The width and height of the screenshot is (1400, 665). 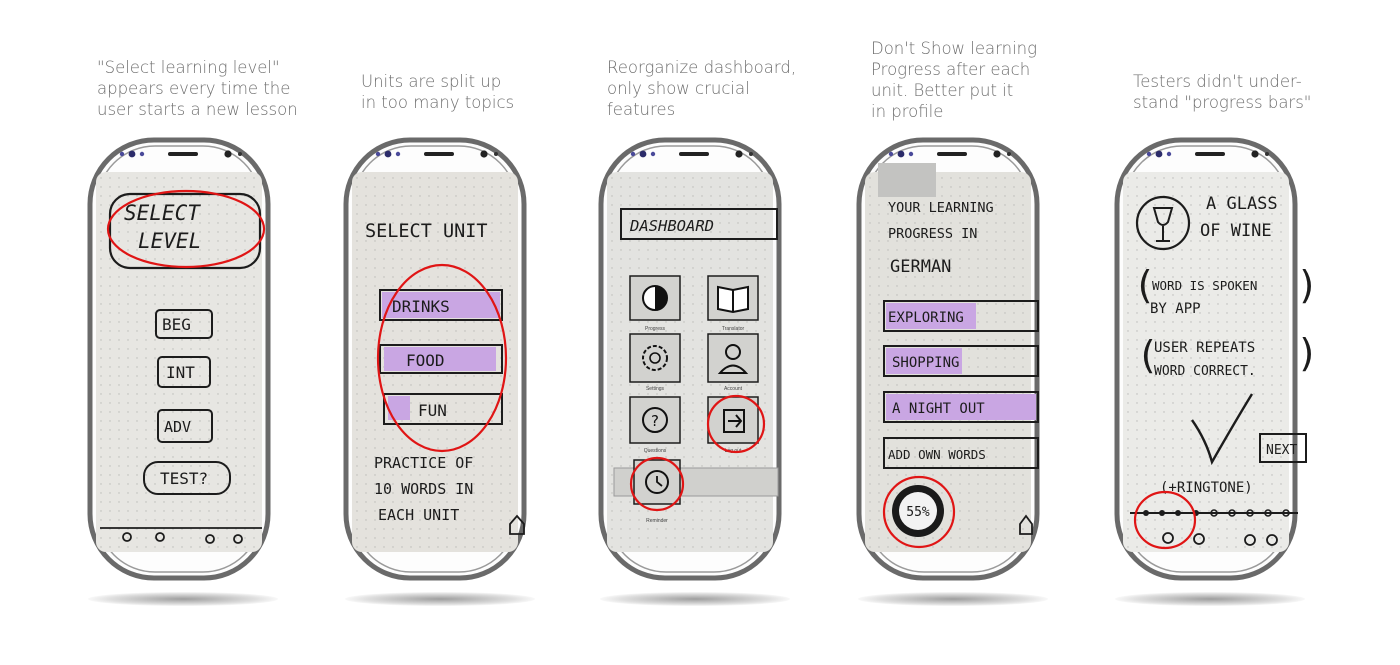 What do you see at coordinates (169, 241) in the screenshot?
I see `title-line-2: LEVEL` at bounding box center [169, 241].